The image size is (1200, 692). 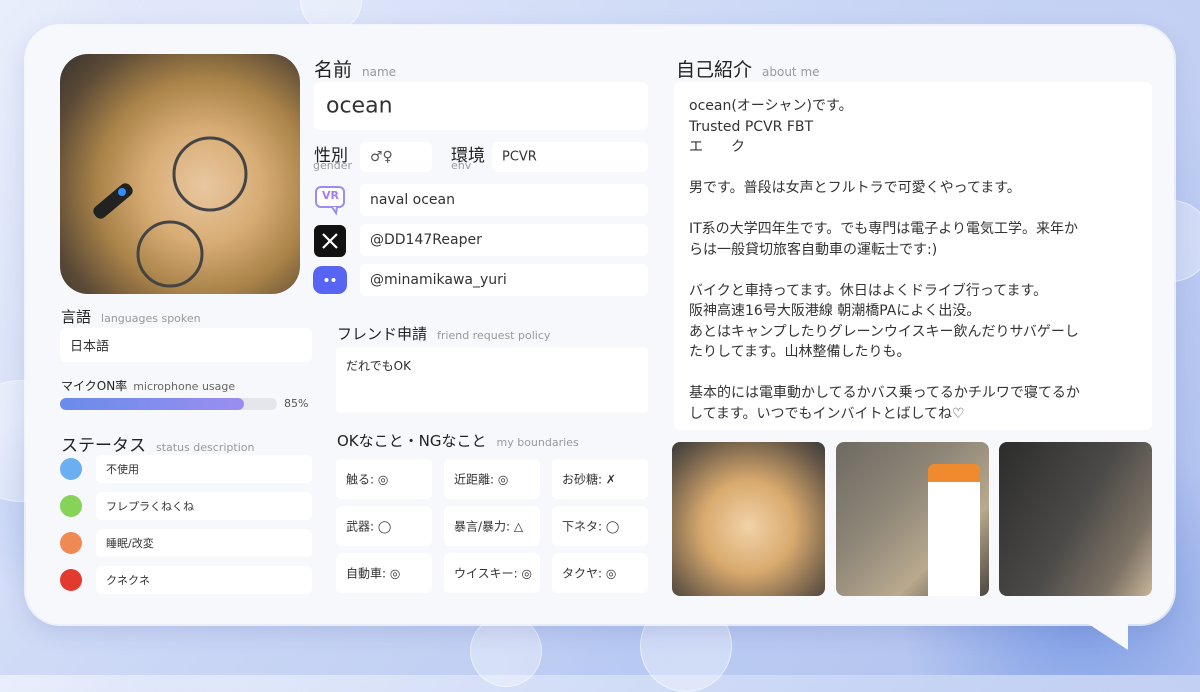 I want to click on status-item-text: クネクネ, so click(x=128, y=580).